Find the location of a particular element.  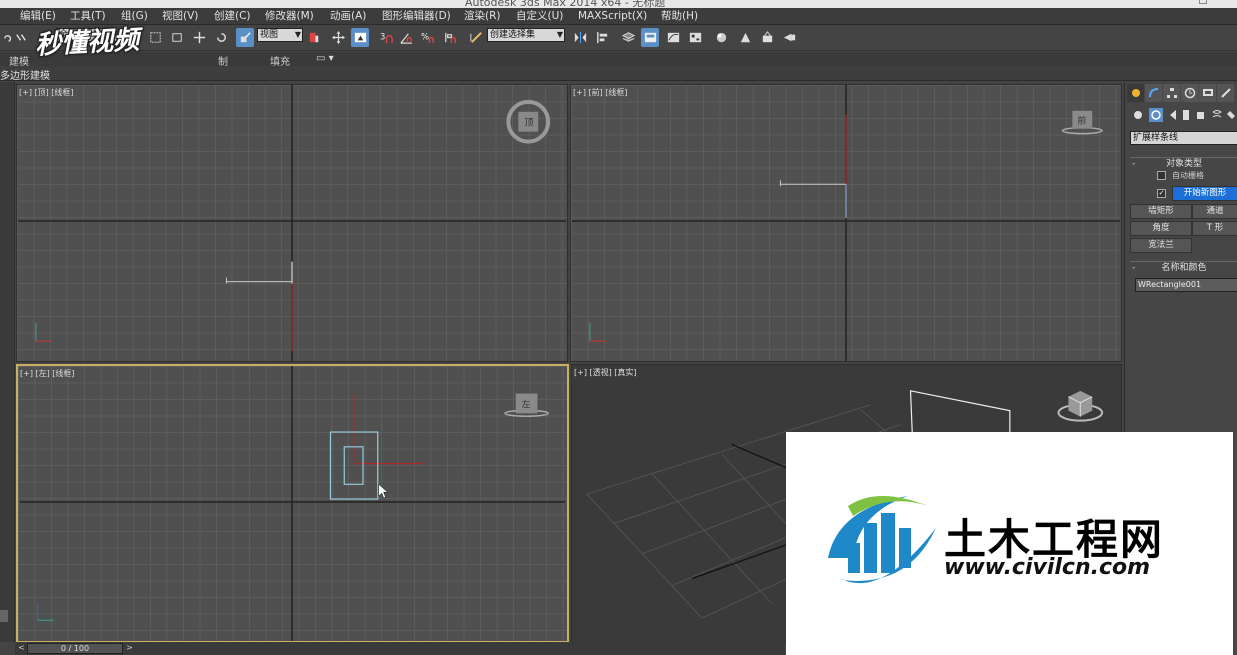

tee-button: T 形 is located at coordinates (1214, 228).